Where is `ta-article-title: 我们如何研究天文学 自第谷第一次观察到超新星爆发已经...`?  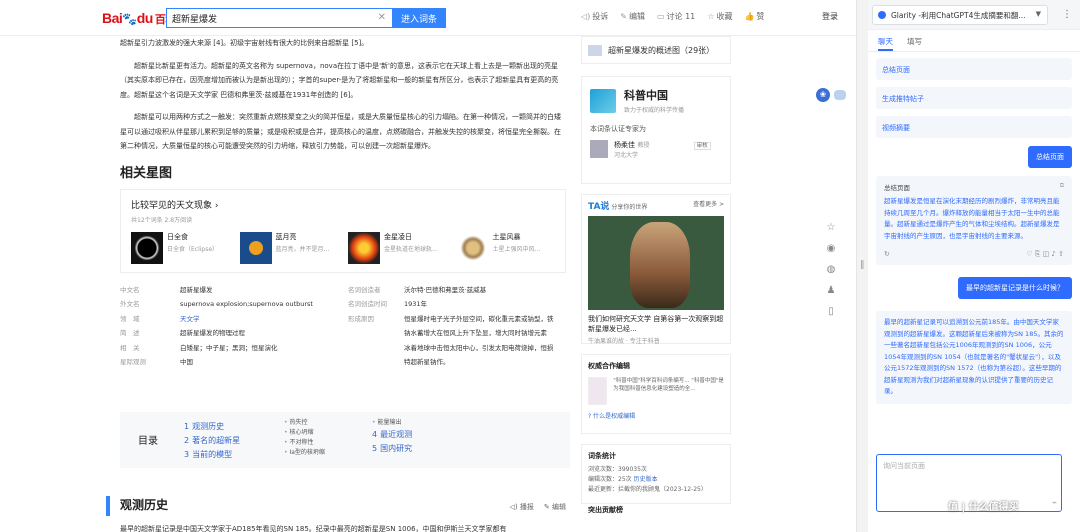 ta-article-title: 我们如何研究天文学 自第谷第一次观察到超新星爆发已经... is located at coordinates (656, 322).